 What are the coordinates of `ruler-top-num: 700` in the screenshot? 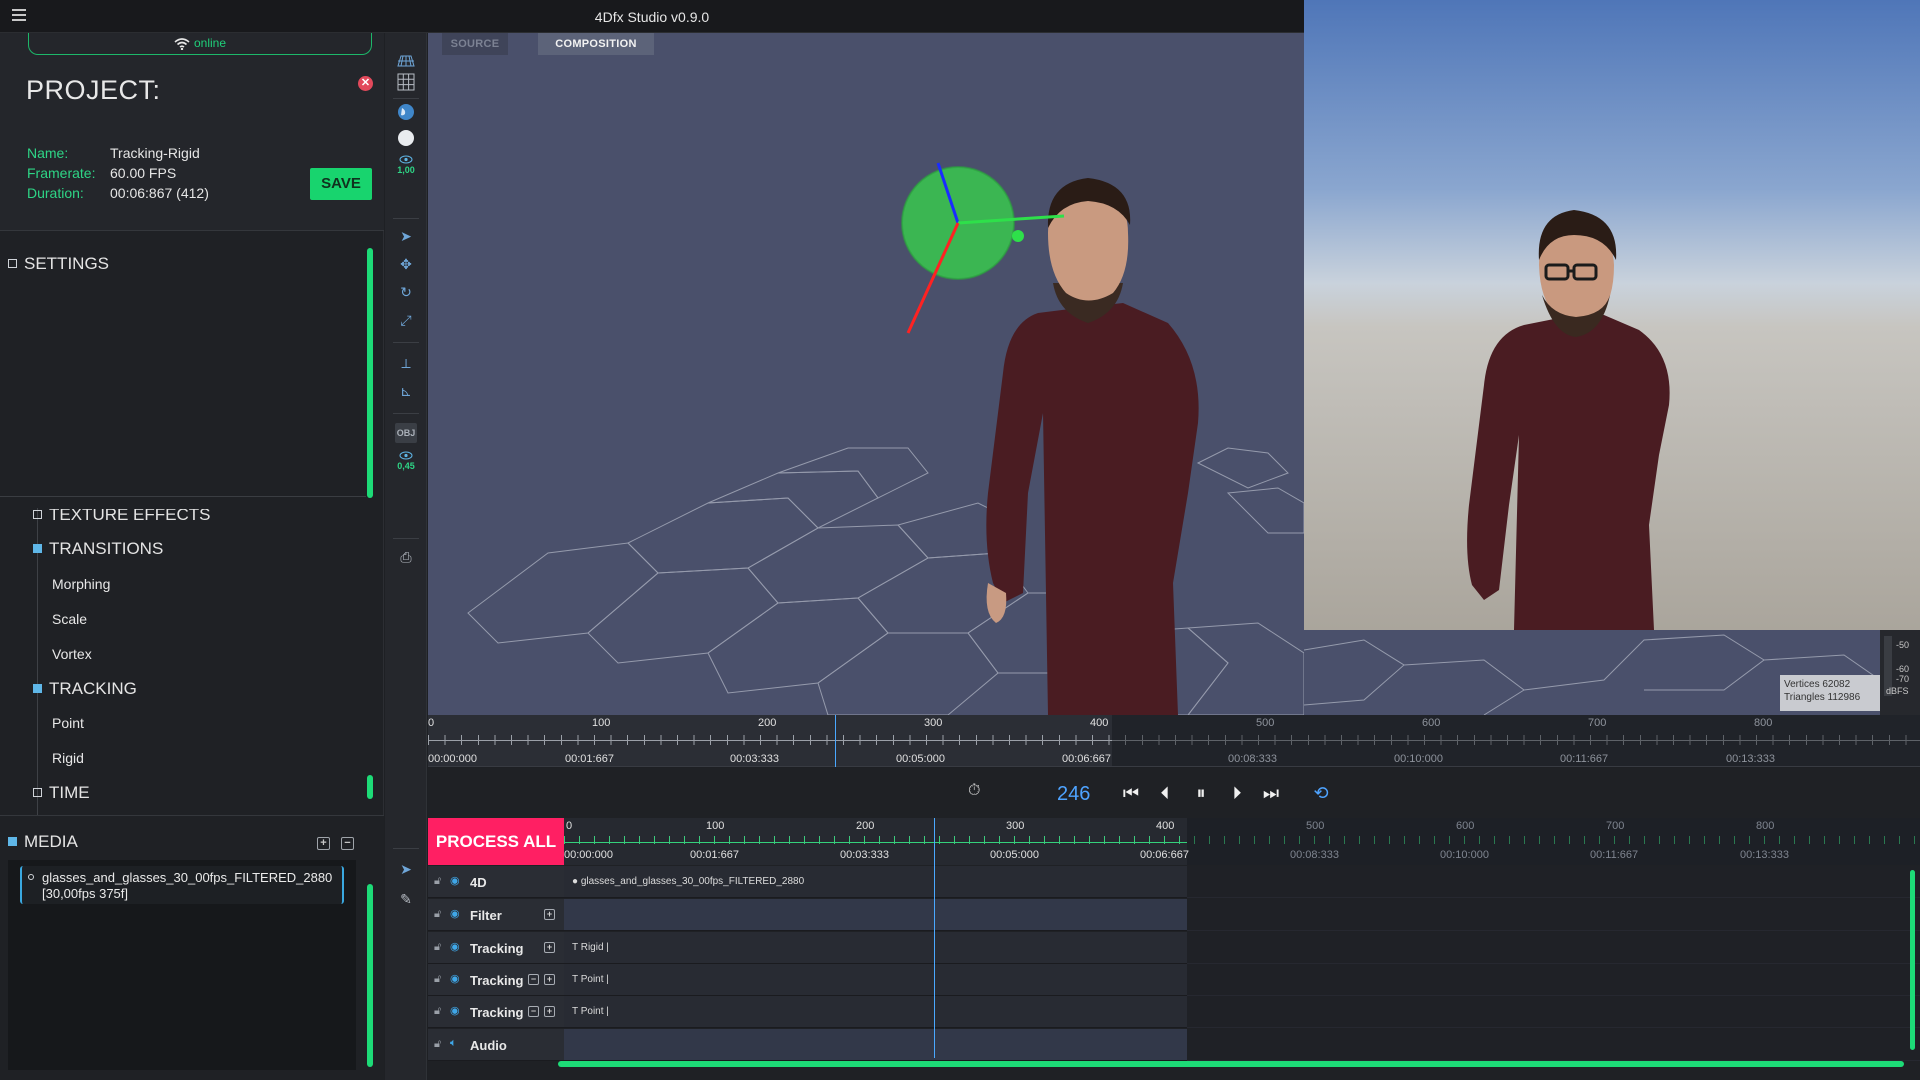 It's located at (1597, 723).